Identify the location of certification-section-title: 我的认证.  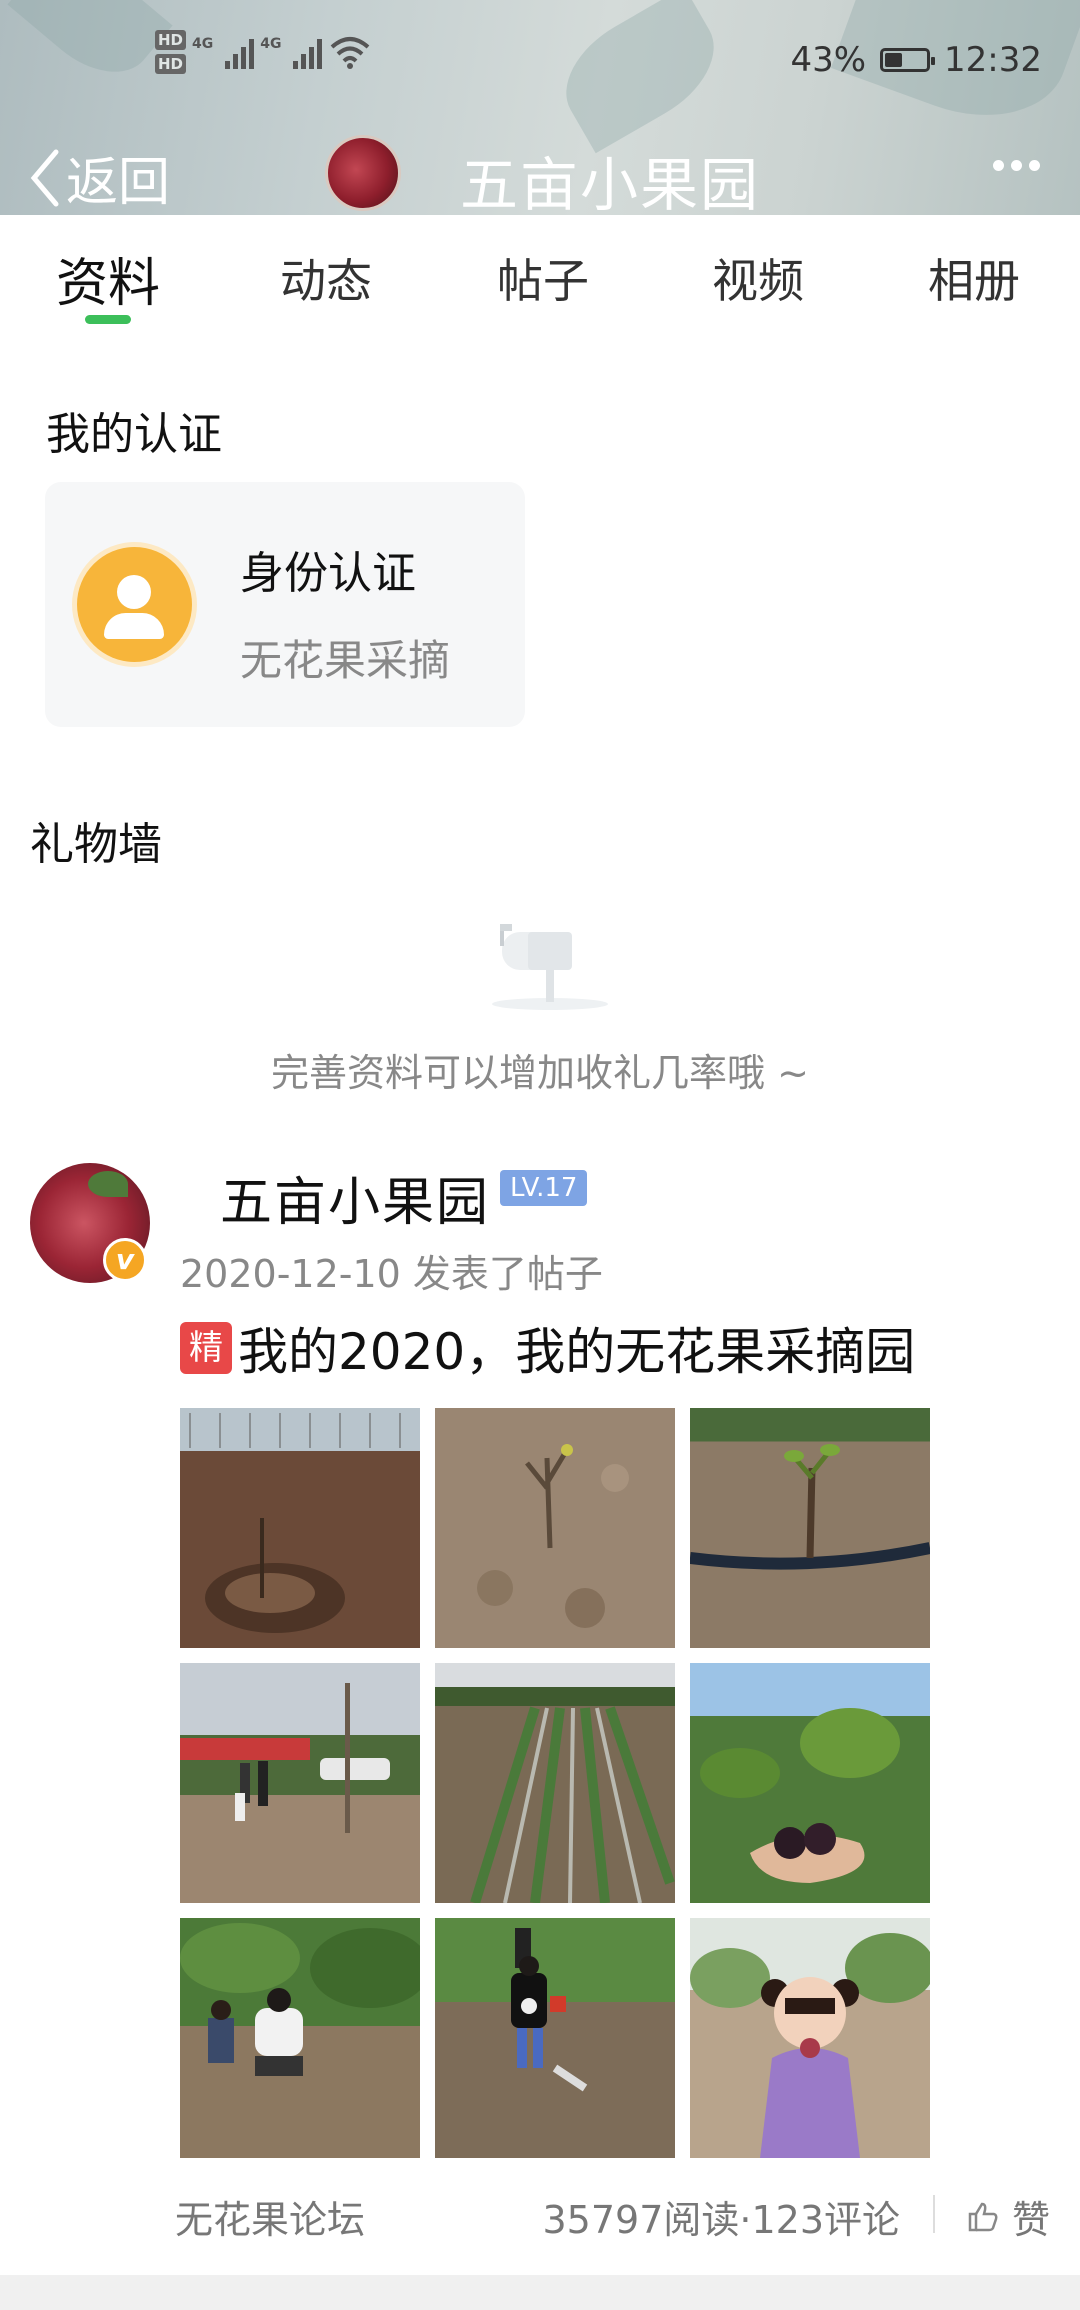
(134, 434).